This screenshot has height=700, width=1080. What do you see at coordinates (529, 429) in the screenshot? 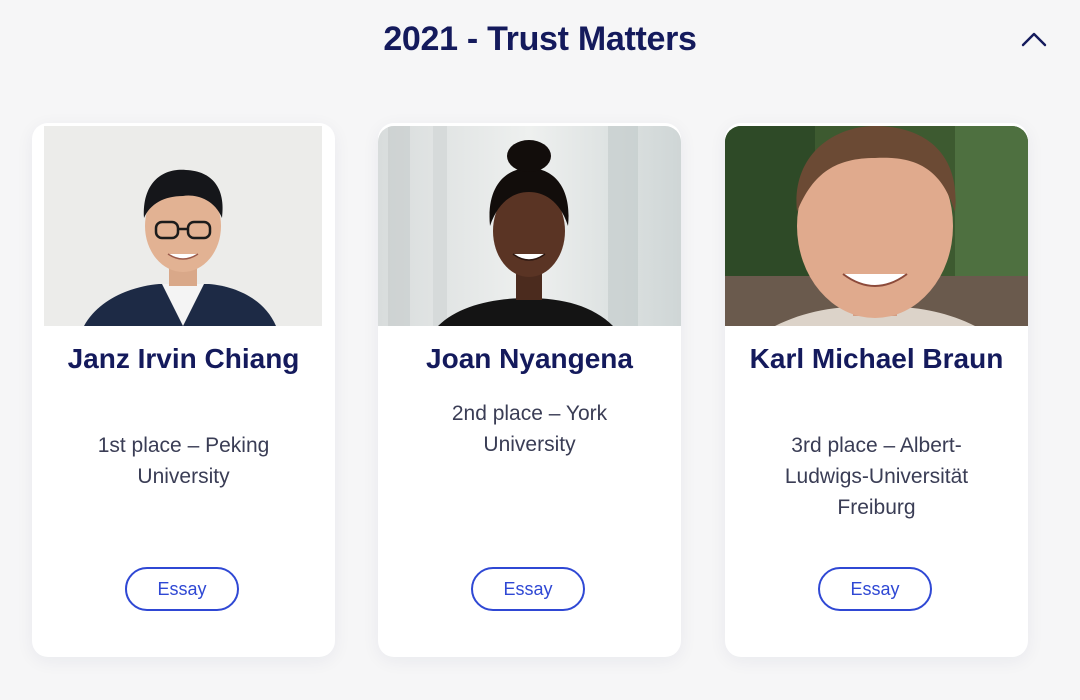
I see `winner-place: 2nd place – York University` at bounding box center [529, 429].